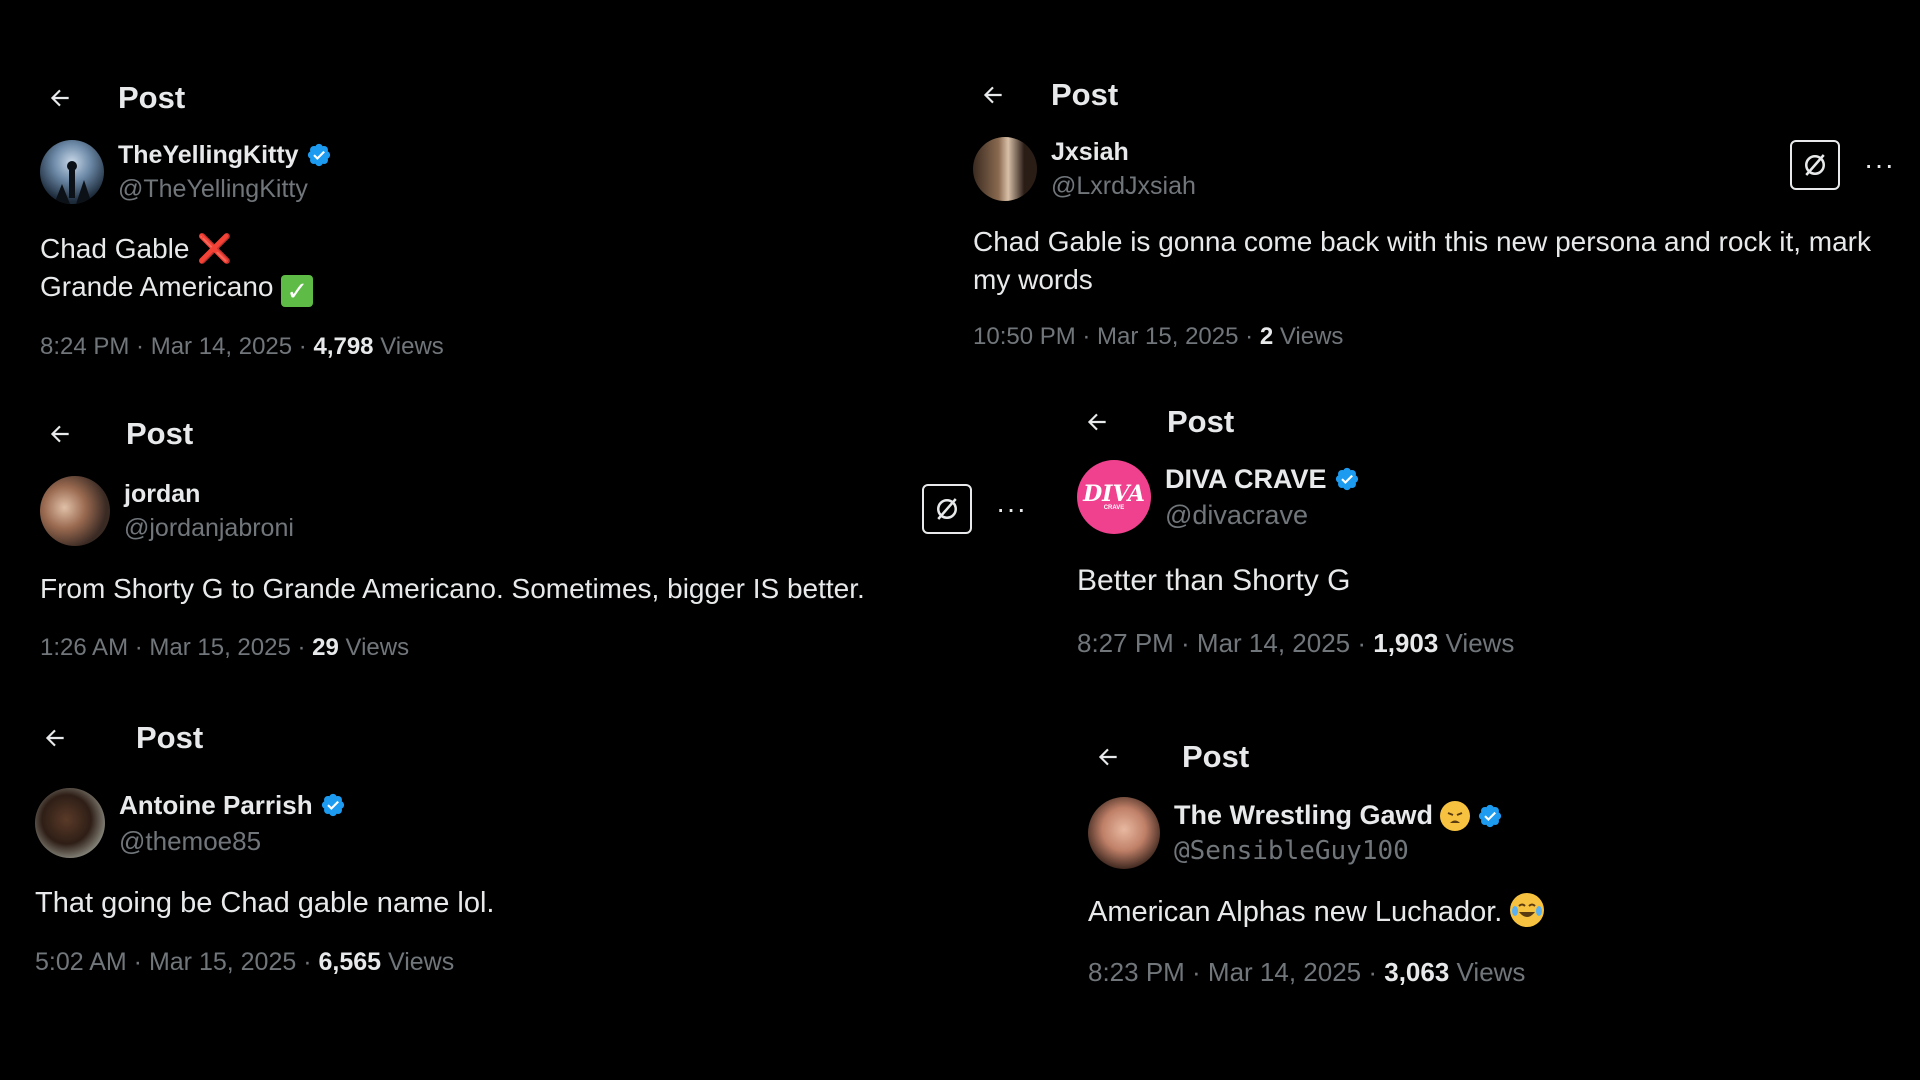  I want to click on avatar: DIVA CRAVE, so click(1114, 497).